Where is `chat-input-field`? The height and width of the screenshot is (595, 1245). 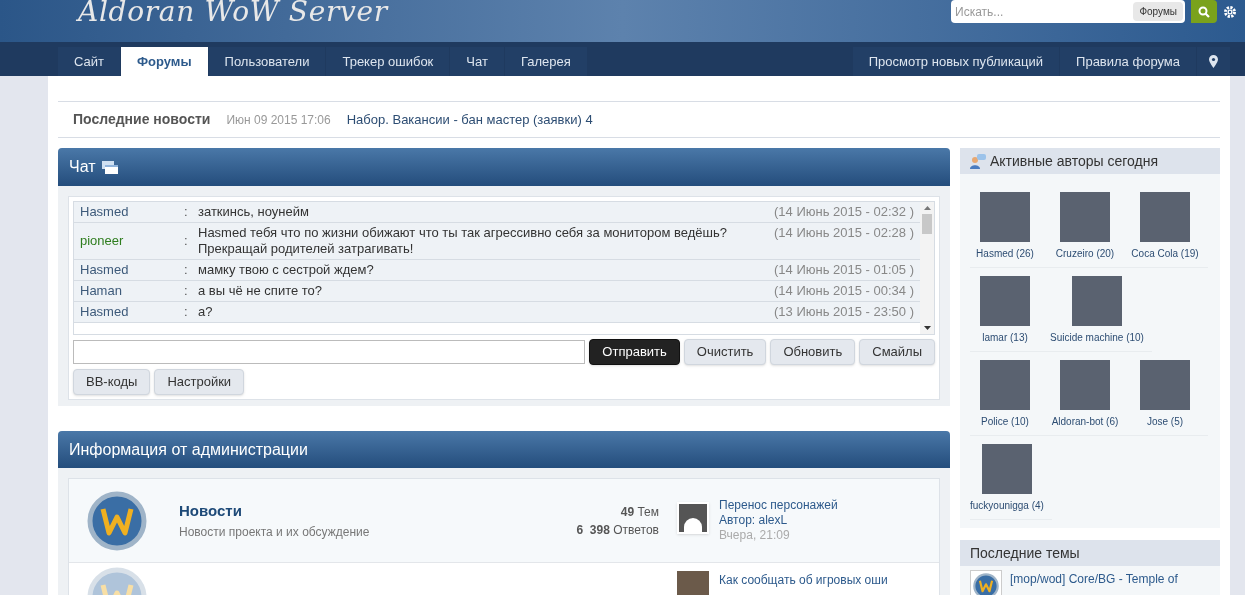
chat-input-field is located at coordinates (329, 352).